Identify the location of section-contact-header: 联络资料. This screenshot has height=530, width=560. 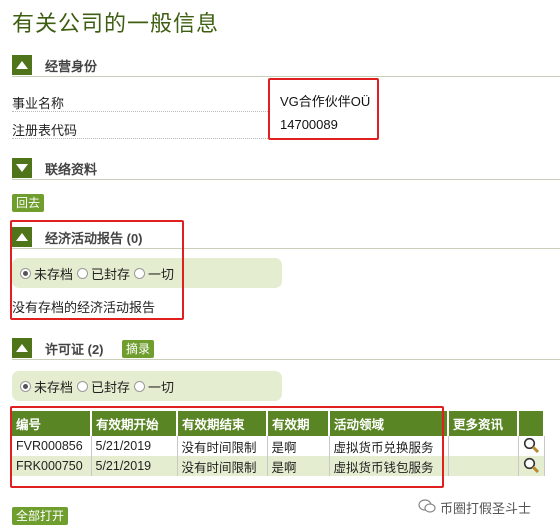
(286, 168).